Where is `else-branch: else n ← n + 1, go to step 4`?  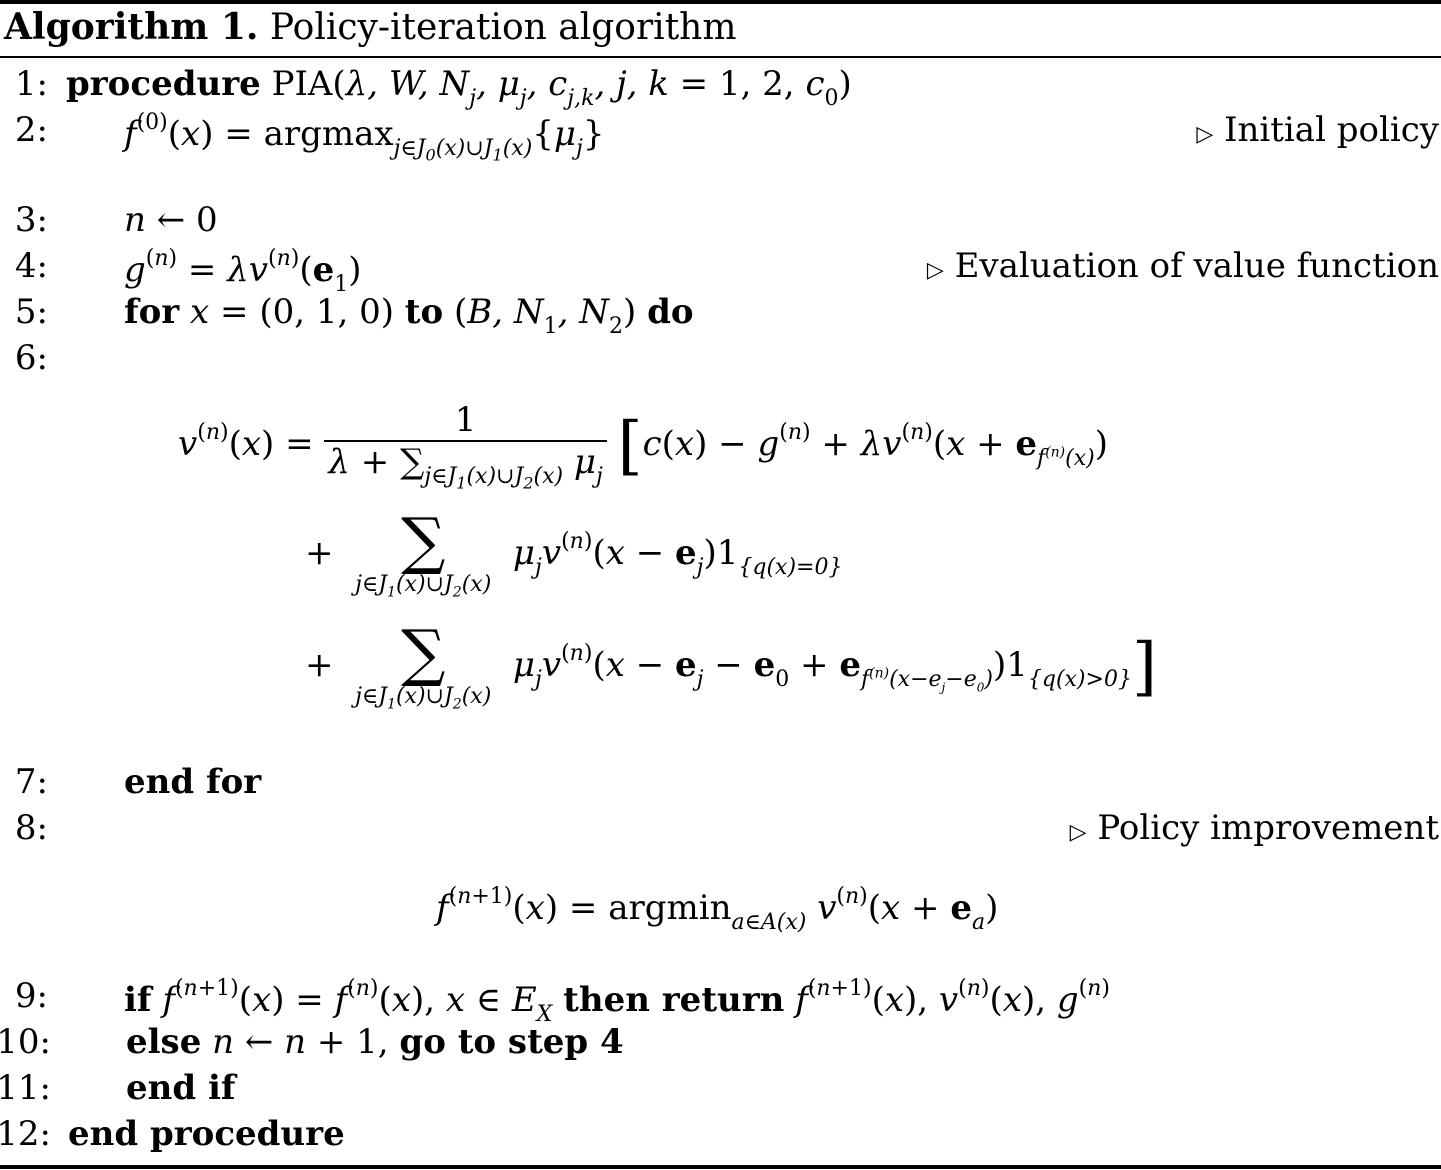 else-branch: else n ← n + 1, go to step 4 is located at coordinates (375, 1042).